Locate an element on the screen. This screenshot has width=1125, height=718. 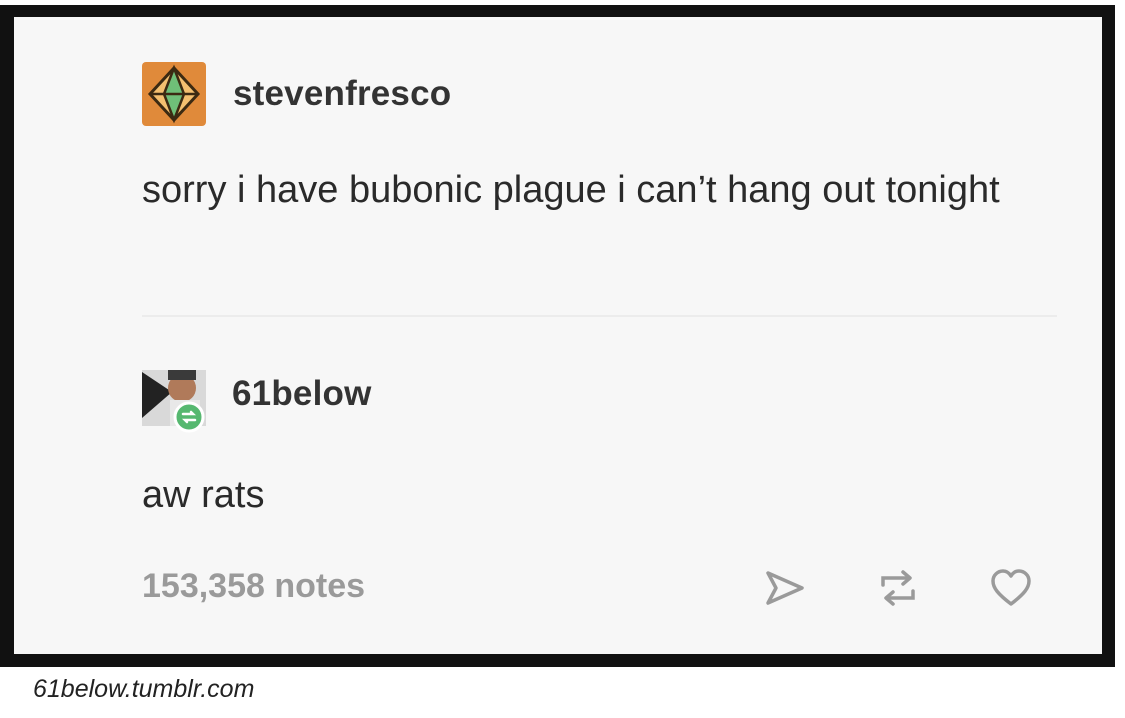
reblog-icon is located at coordinates (898, 588).